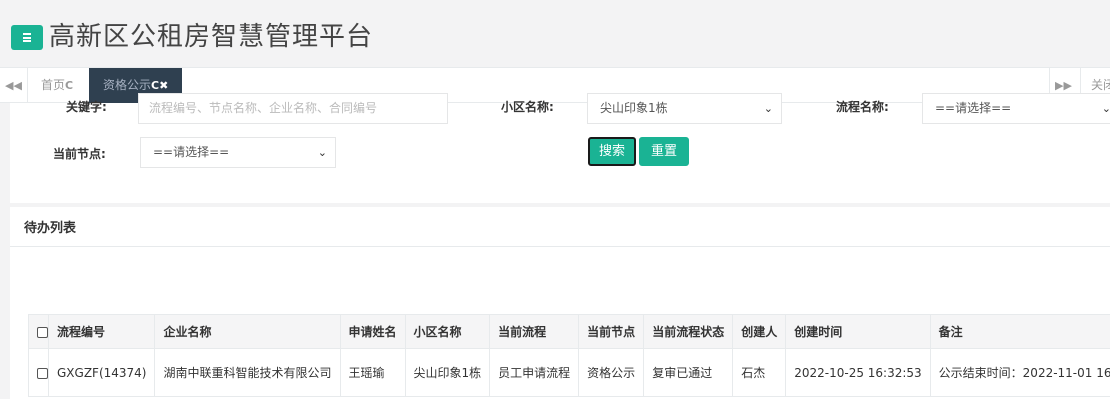 This screenshot has width=1110, height=399. What do you see at coordinates (238, 152) in the screenshot?
I see `node-select: ==请选择== ⌄` at bounding box center [238, 152].